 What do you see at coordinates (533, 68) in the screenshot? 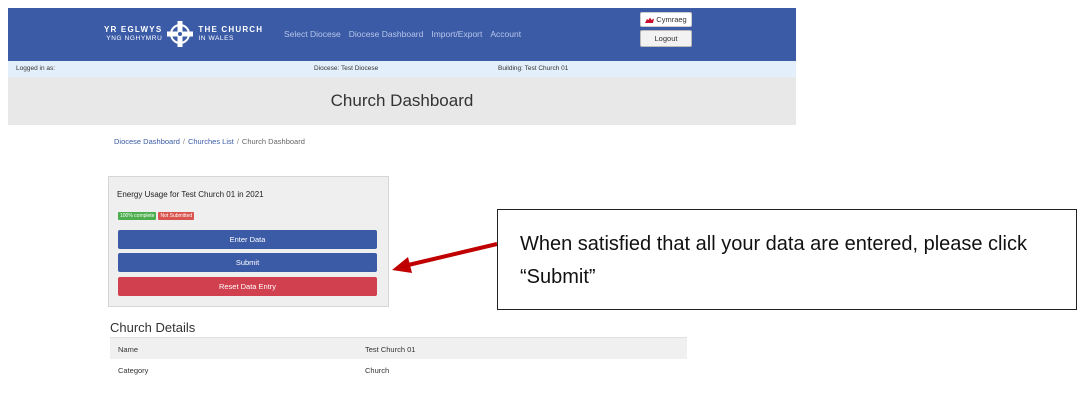
I see `building-label: Building: Test Church 01` at bounding box center [533, 68].